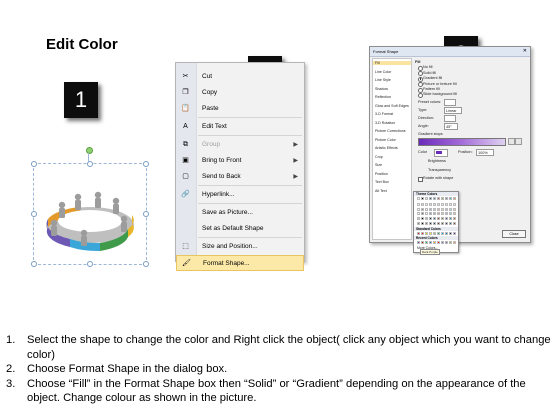 This screenshot has height=420, width=560. Describe the element at coordinates (511, 141) in the screenshot. I see `add-stop-button` at that location.